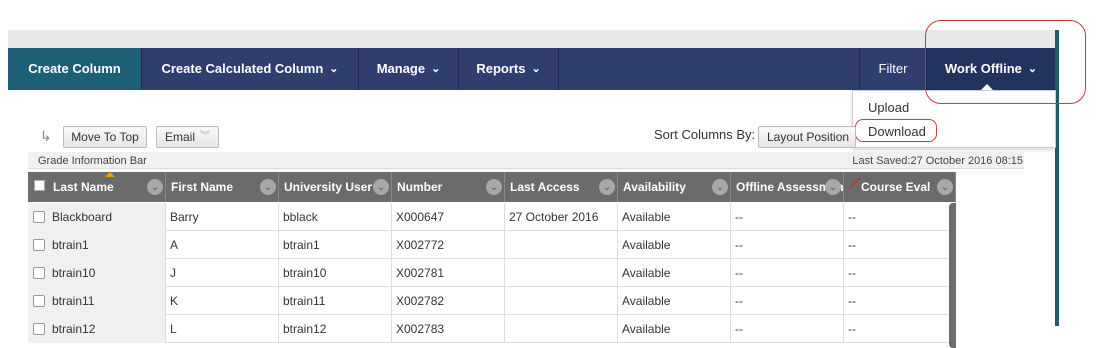  I want to click on cell-last-name: btrain12, so click(107, 329).